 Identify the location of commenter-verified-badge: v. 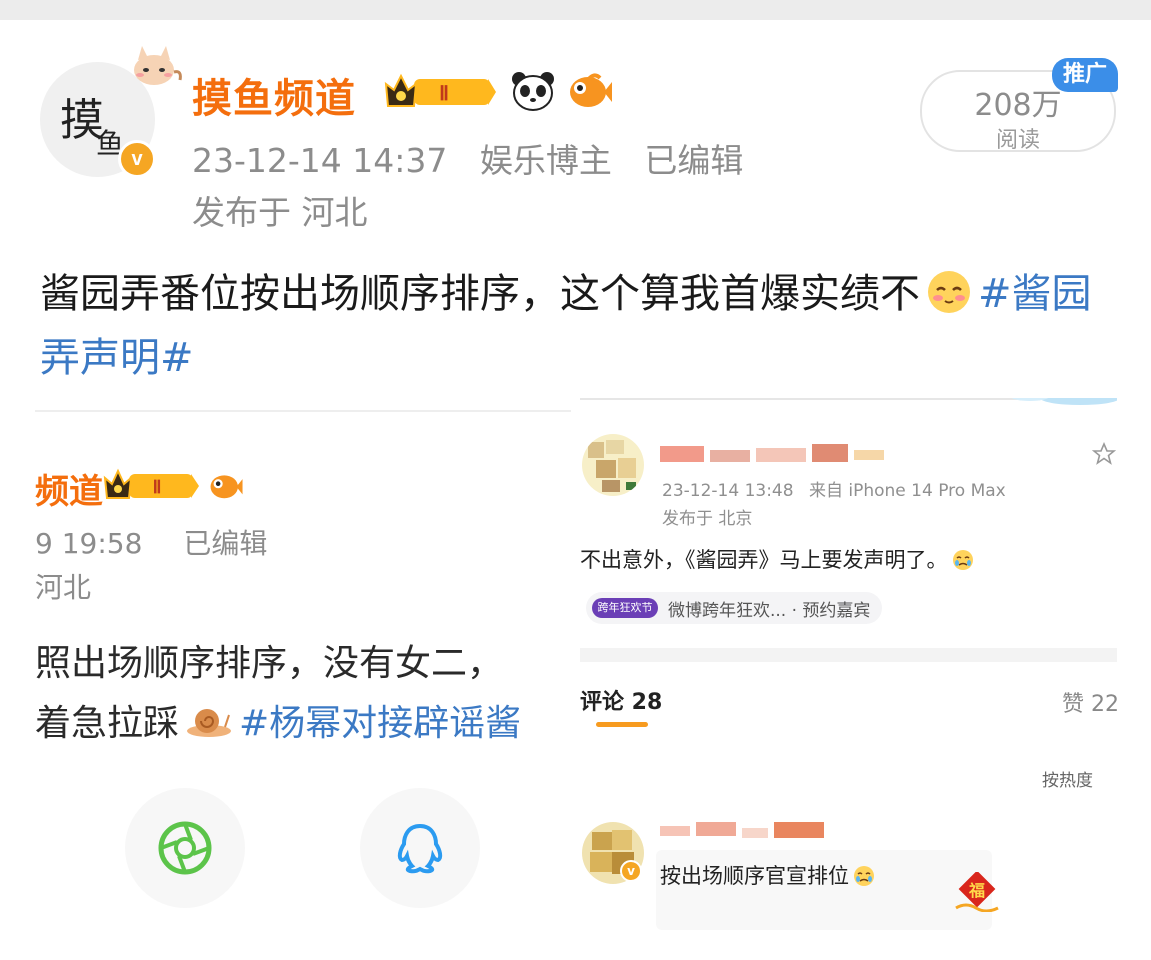
(631, 871).